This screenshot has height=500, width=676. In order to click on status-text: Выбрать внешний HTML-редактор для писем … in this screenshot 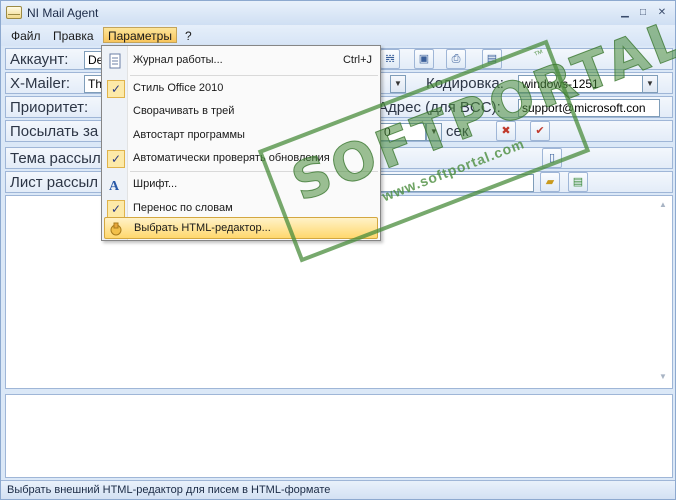, I will do `click(169, 490)`.